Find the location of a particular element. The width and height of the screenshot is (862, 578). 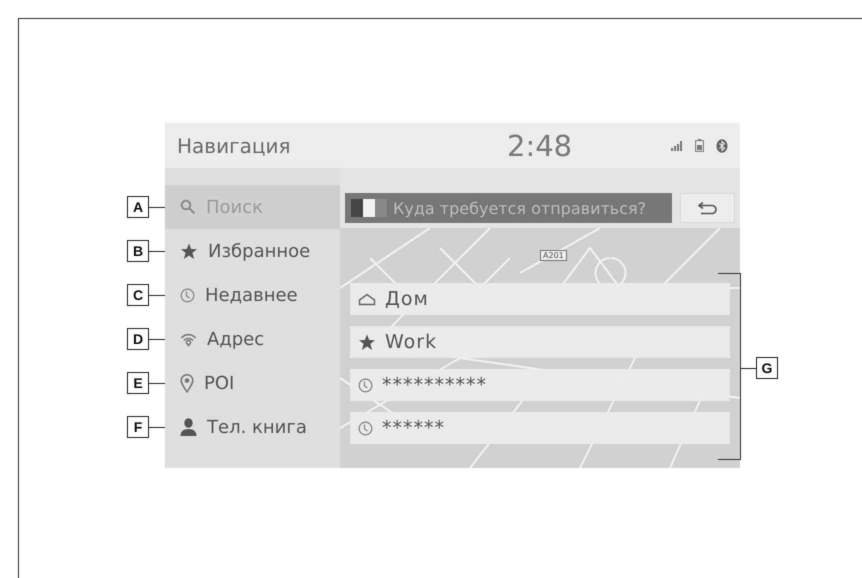

sidebar-menu-item: POI is located at coordinates (252, 383).